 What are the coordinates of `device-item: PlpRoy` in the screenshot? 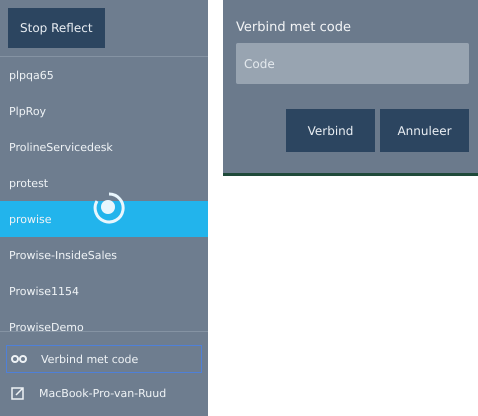 It's located at (104, 111).